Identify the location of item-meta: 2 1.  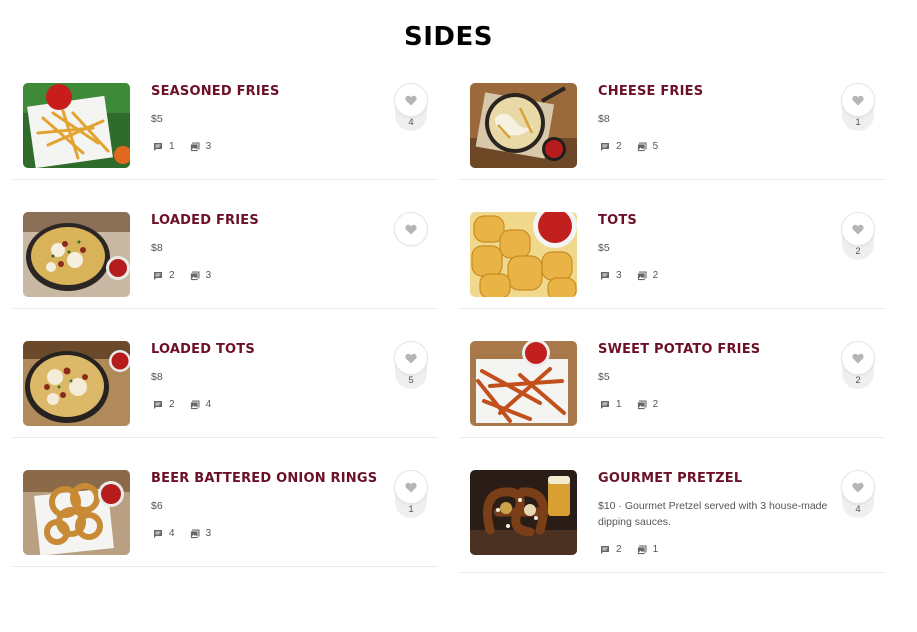
(636, 549).